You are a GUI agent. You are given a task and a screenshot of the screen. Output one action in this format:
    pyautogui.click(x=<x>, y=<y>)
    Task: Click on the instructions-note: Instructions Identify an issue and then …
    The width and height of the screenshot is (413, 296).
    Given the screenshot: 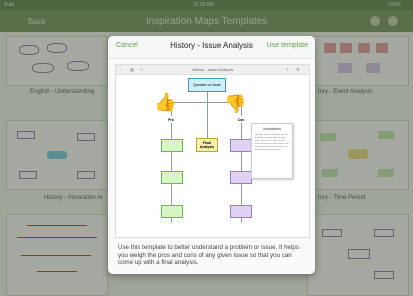 What is the action you would take?
    pyautogui.click(x=272, y=151)
    